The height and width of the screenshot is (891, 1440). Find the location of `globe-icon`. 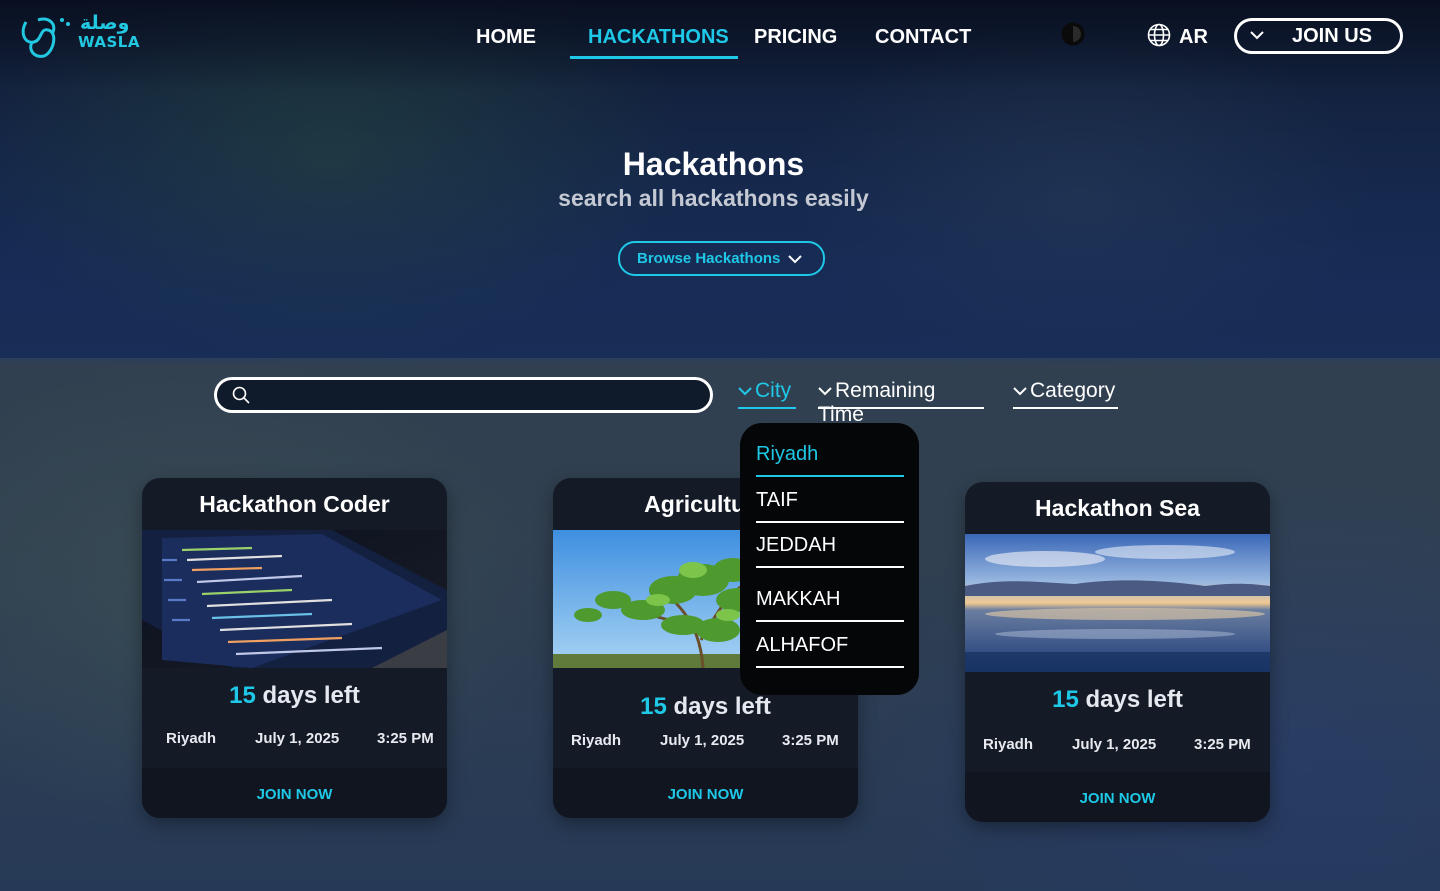

globe-icon is located at coordinates (1159, 35).